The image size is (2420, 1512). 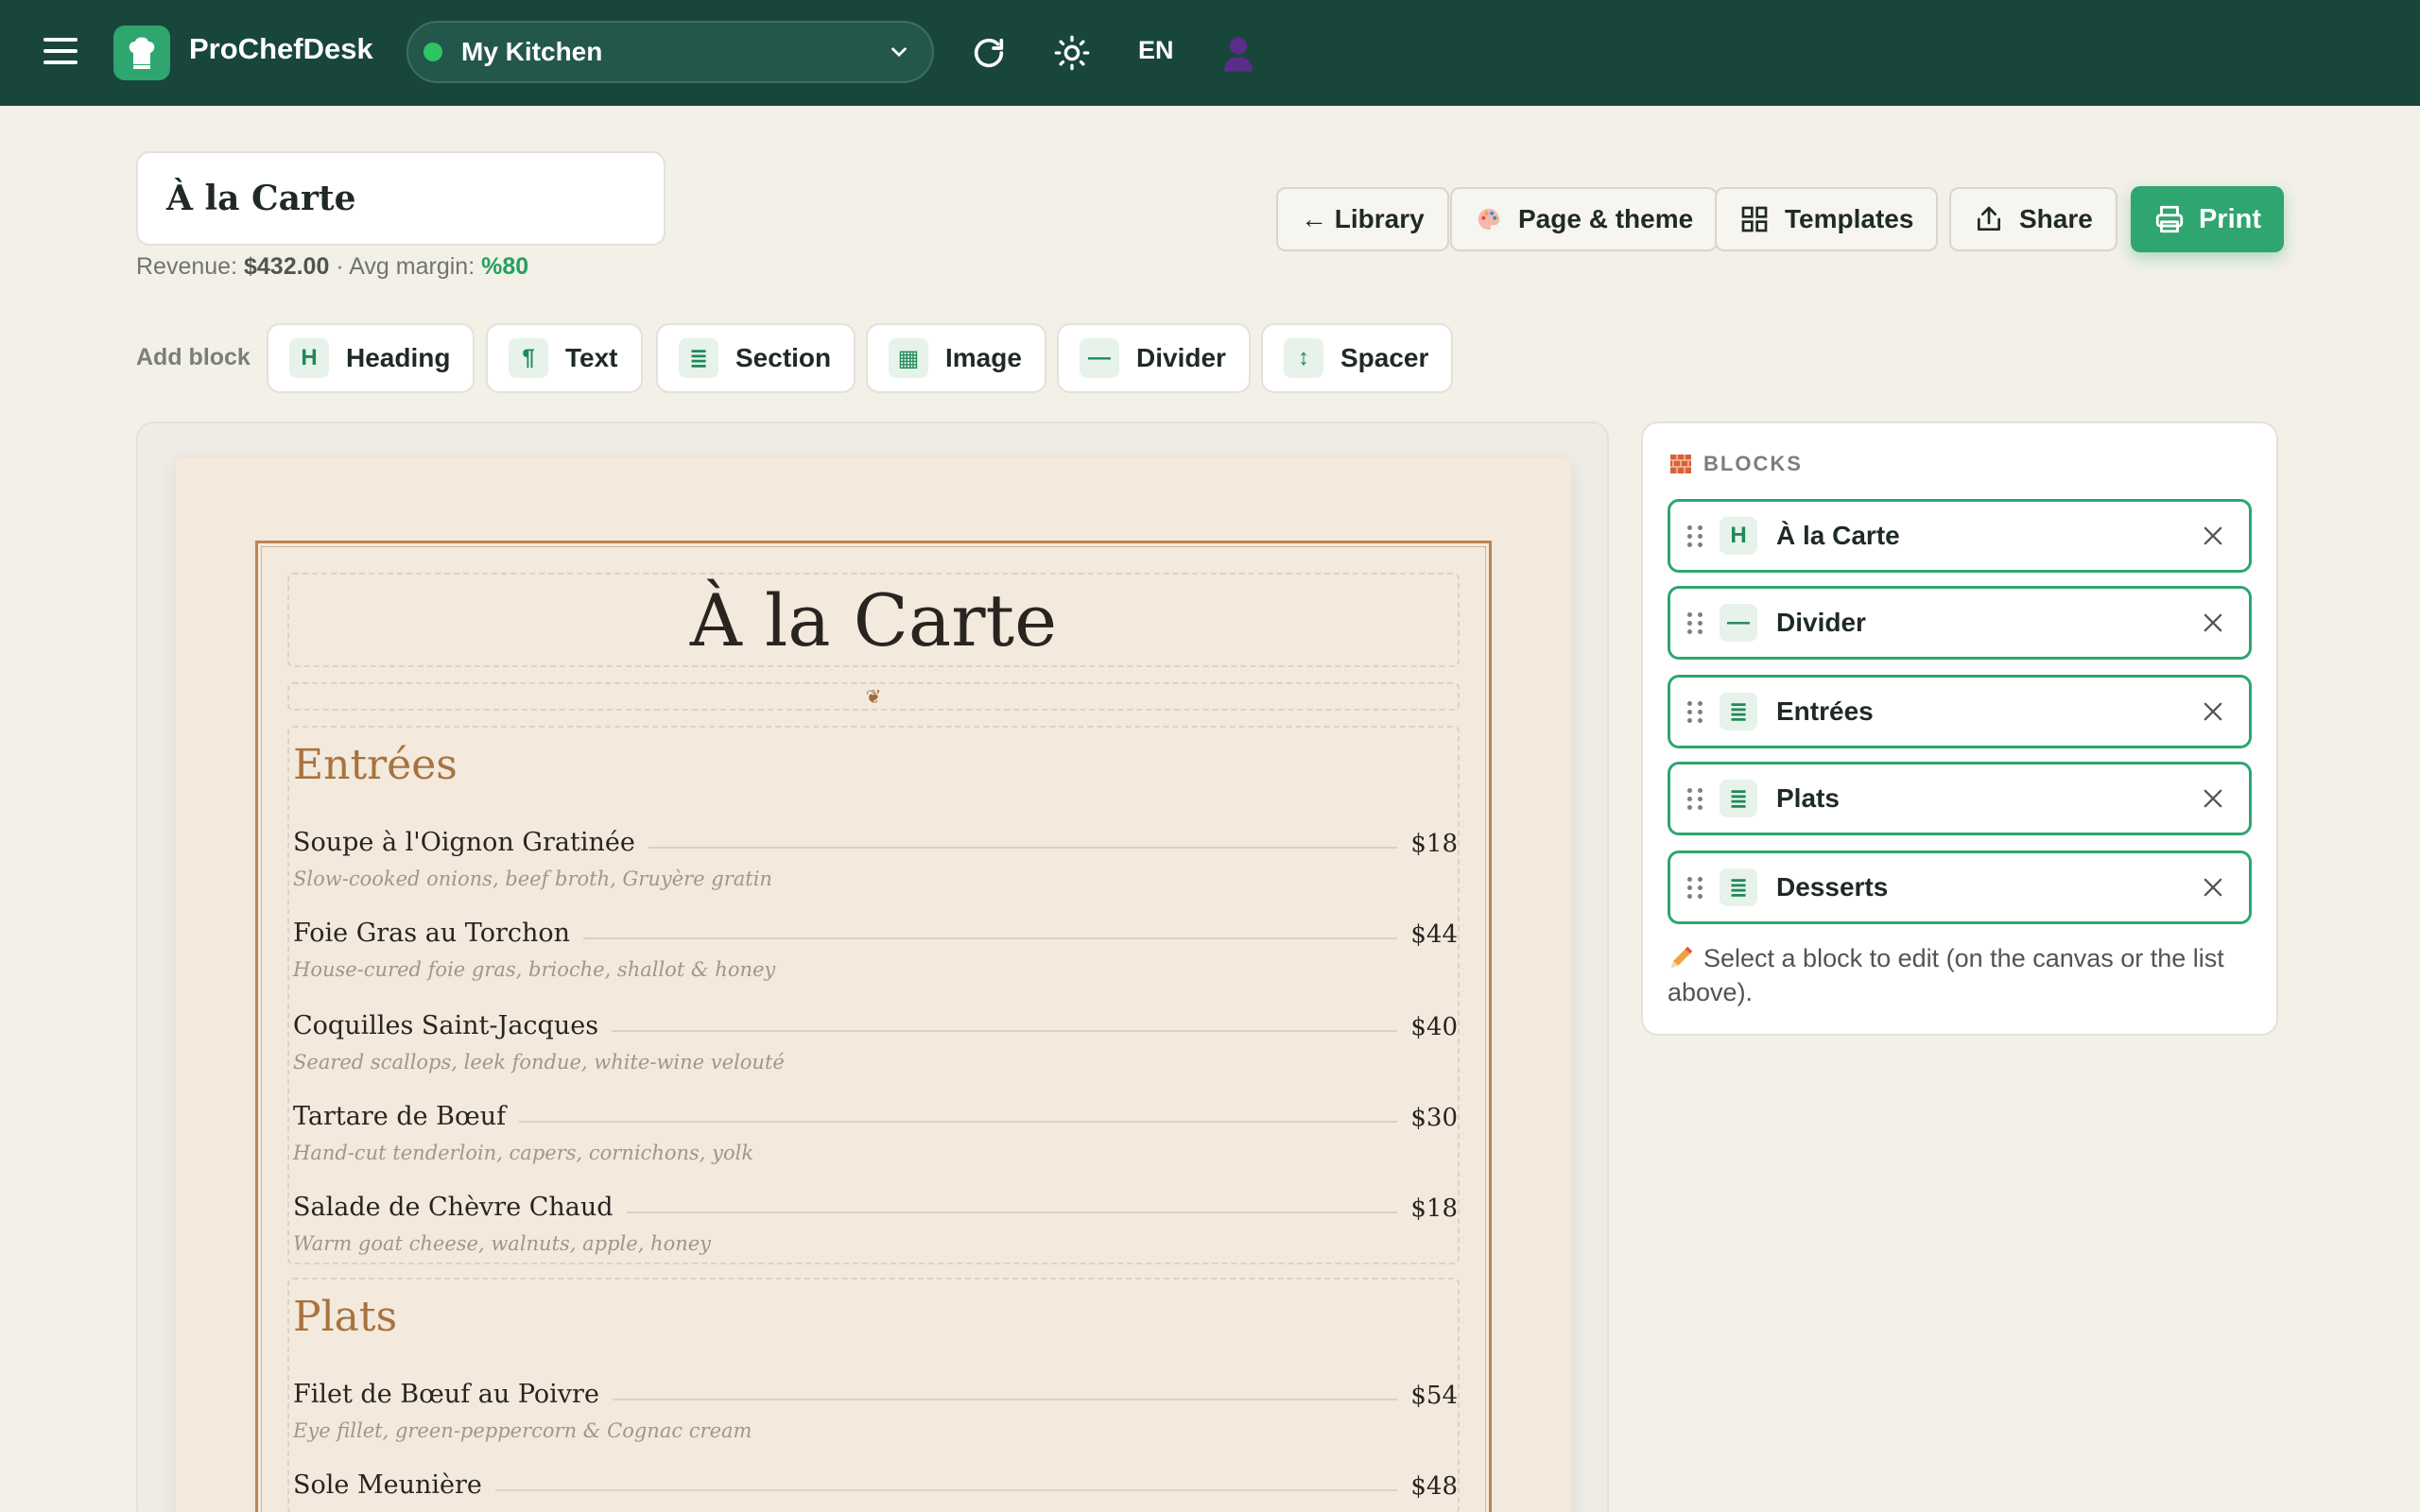 I want to click on blocks-panel-header: BLOCKS, so click(x=1736, y=464).